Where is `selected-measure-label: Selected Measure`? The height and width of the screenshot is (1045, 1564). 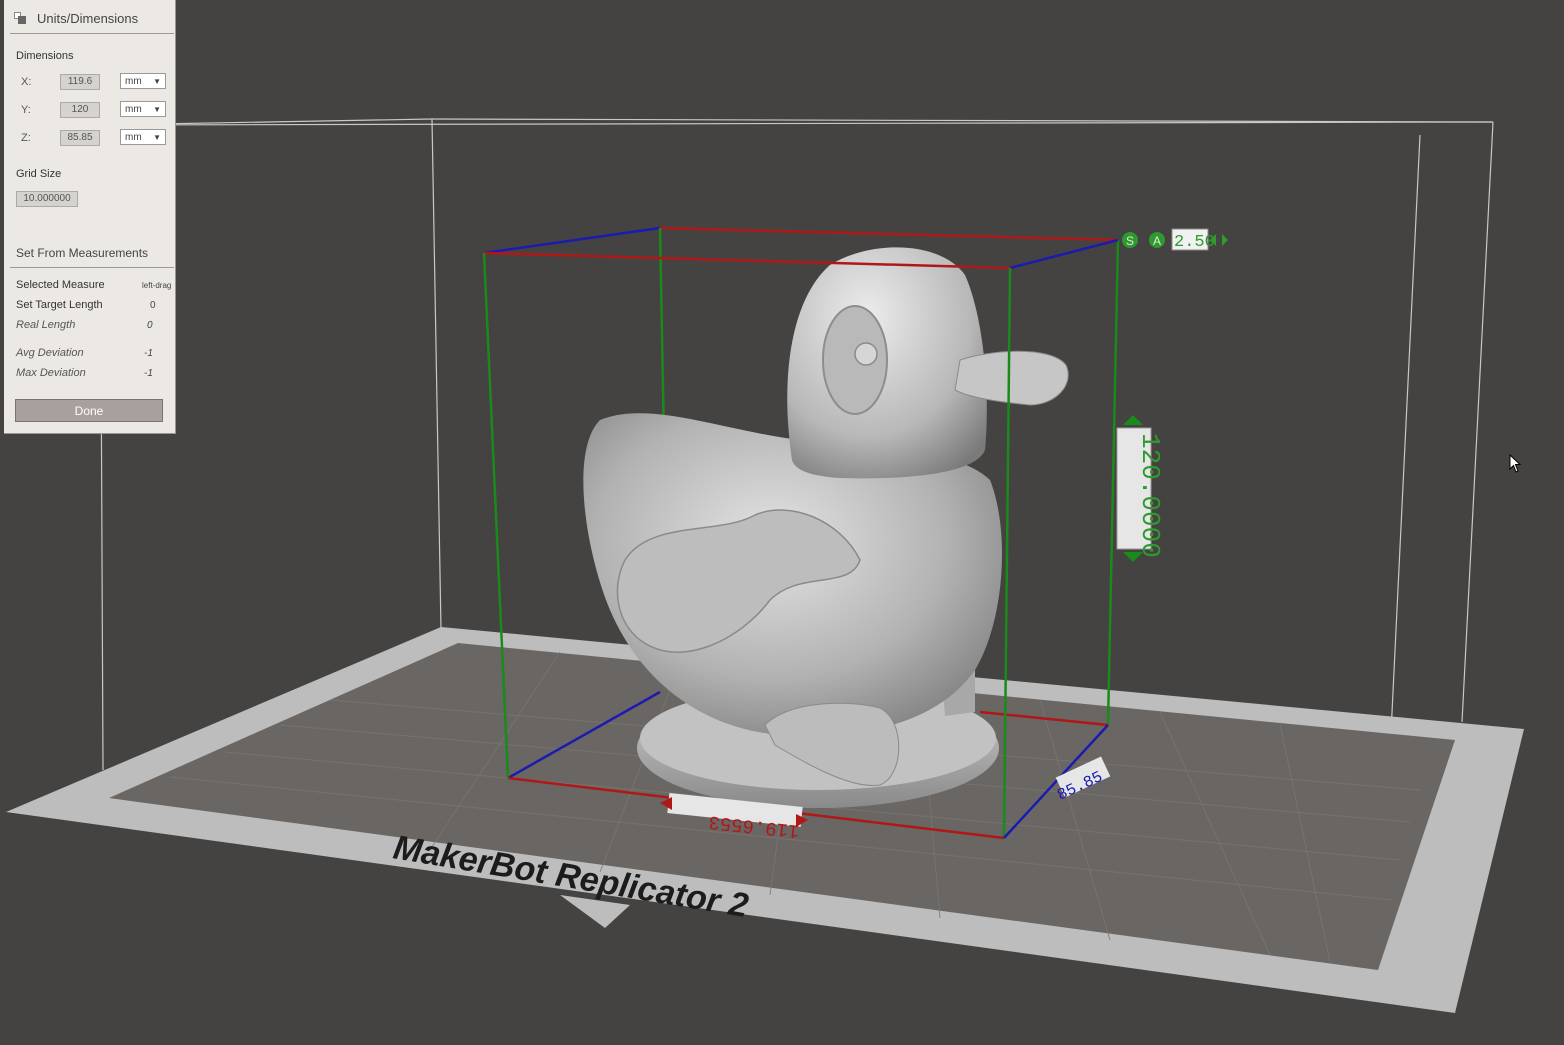 selected-measure-label: Selected Measure is located at coordinates (60, 285).